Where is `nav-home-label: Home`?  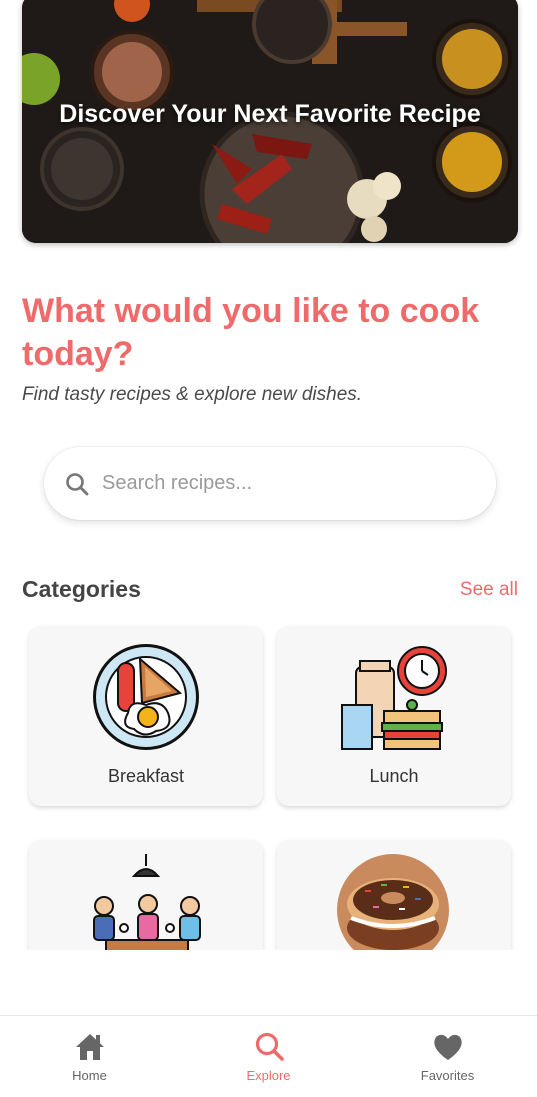 nav-home-label: Home is located at coordinates (89, 1075).